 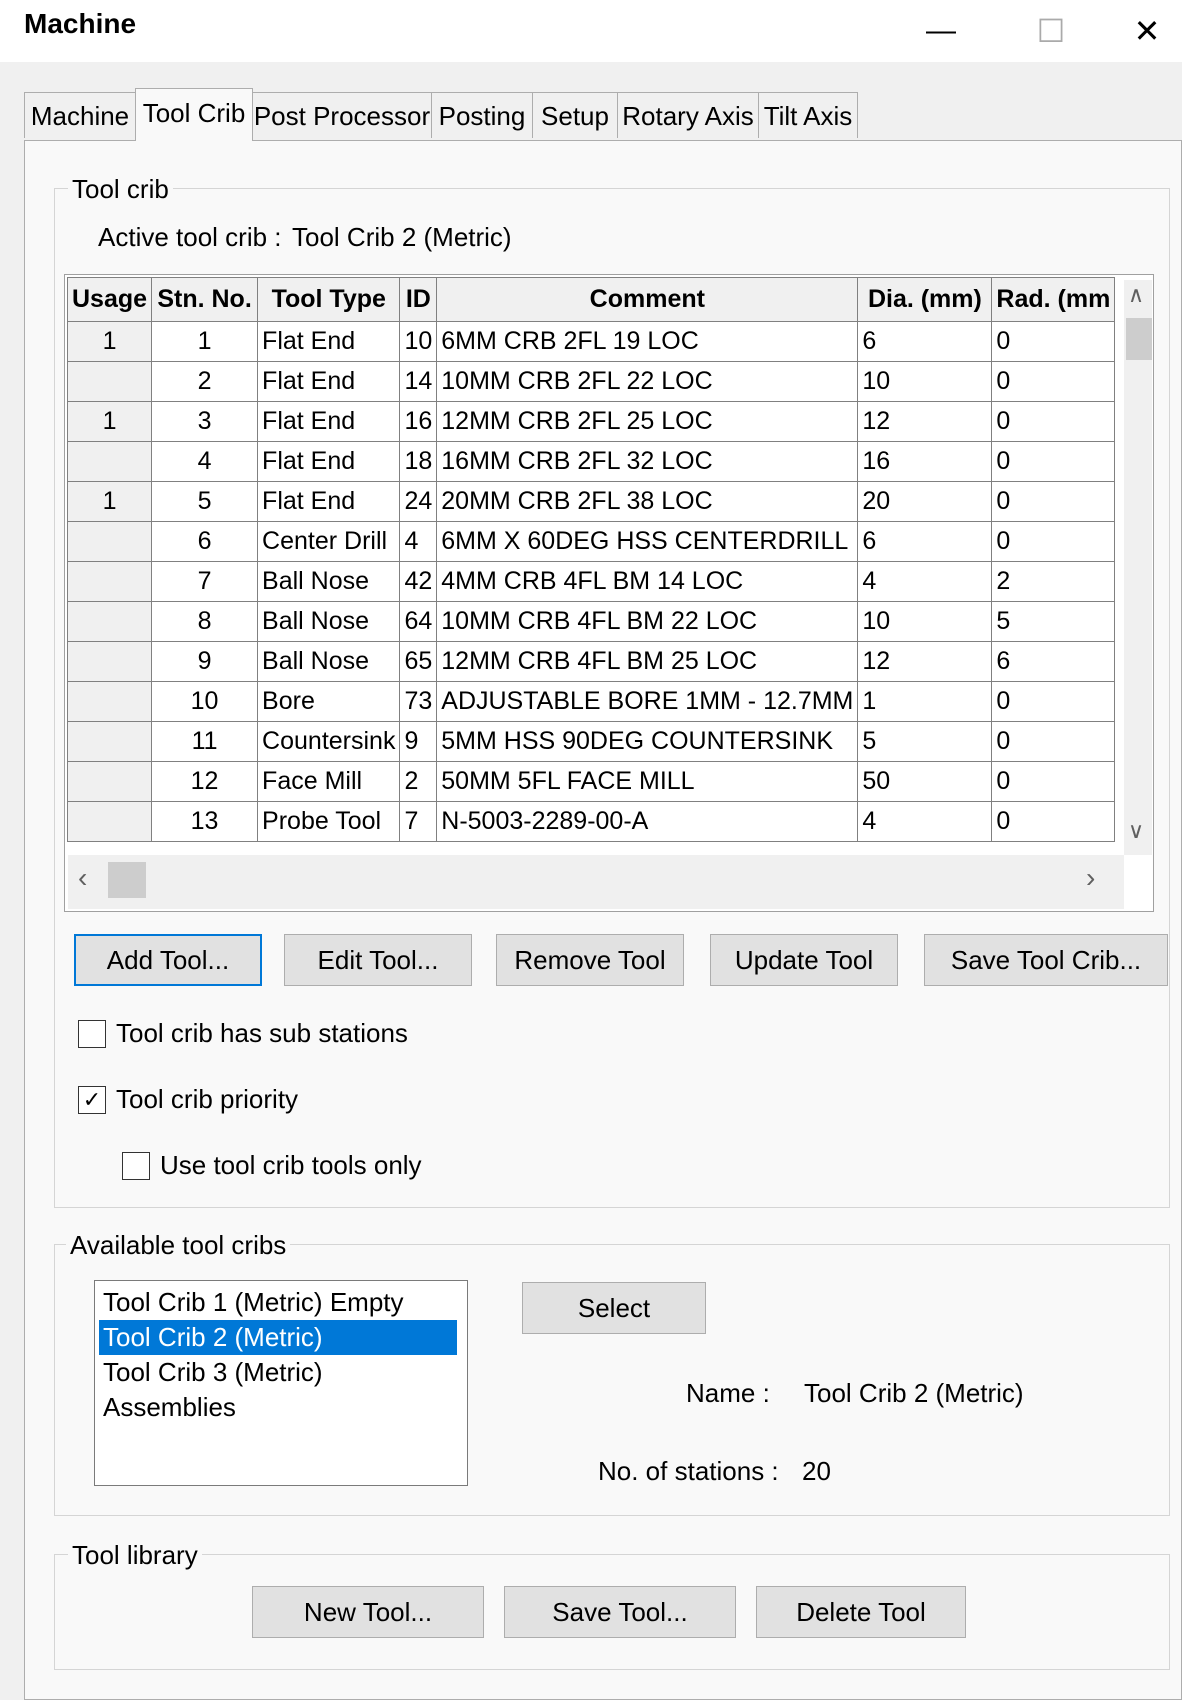 I want to click on tool-crib-priority-checkbox: ✓, so click(x=92, y=1100).